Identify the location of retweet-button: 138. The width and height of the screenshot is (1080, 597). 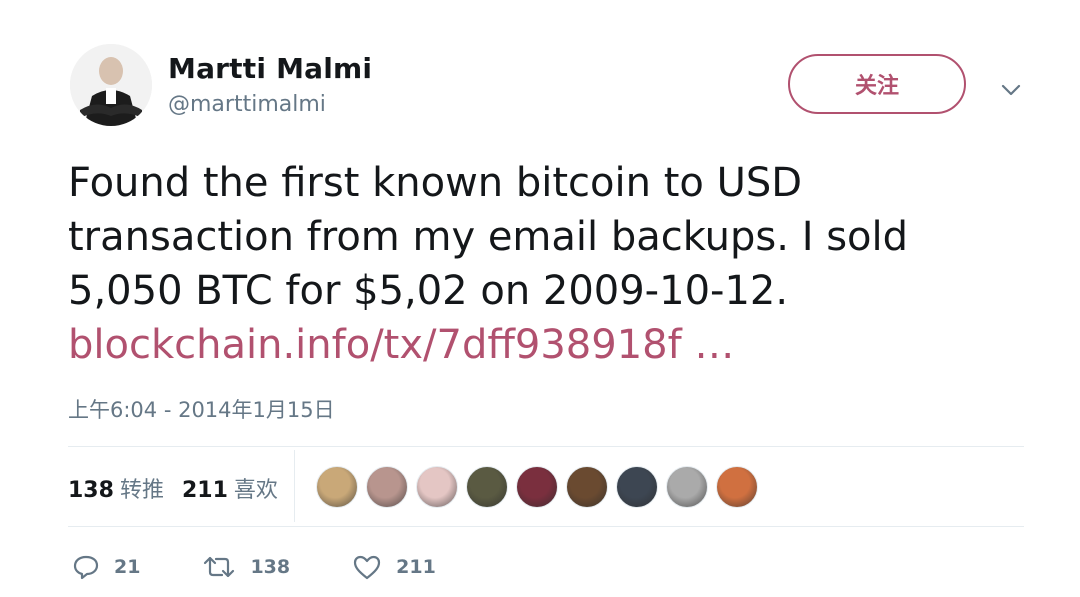
(246, 567).